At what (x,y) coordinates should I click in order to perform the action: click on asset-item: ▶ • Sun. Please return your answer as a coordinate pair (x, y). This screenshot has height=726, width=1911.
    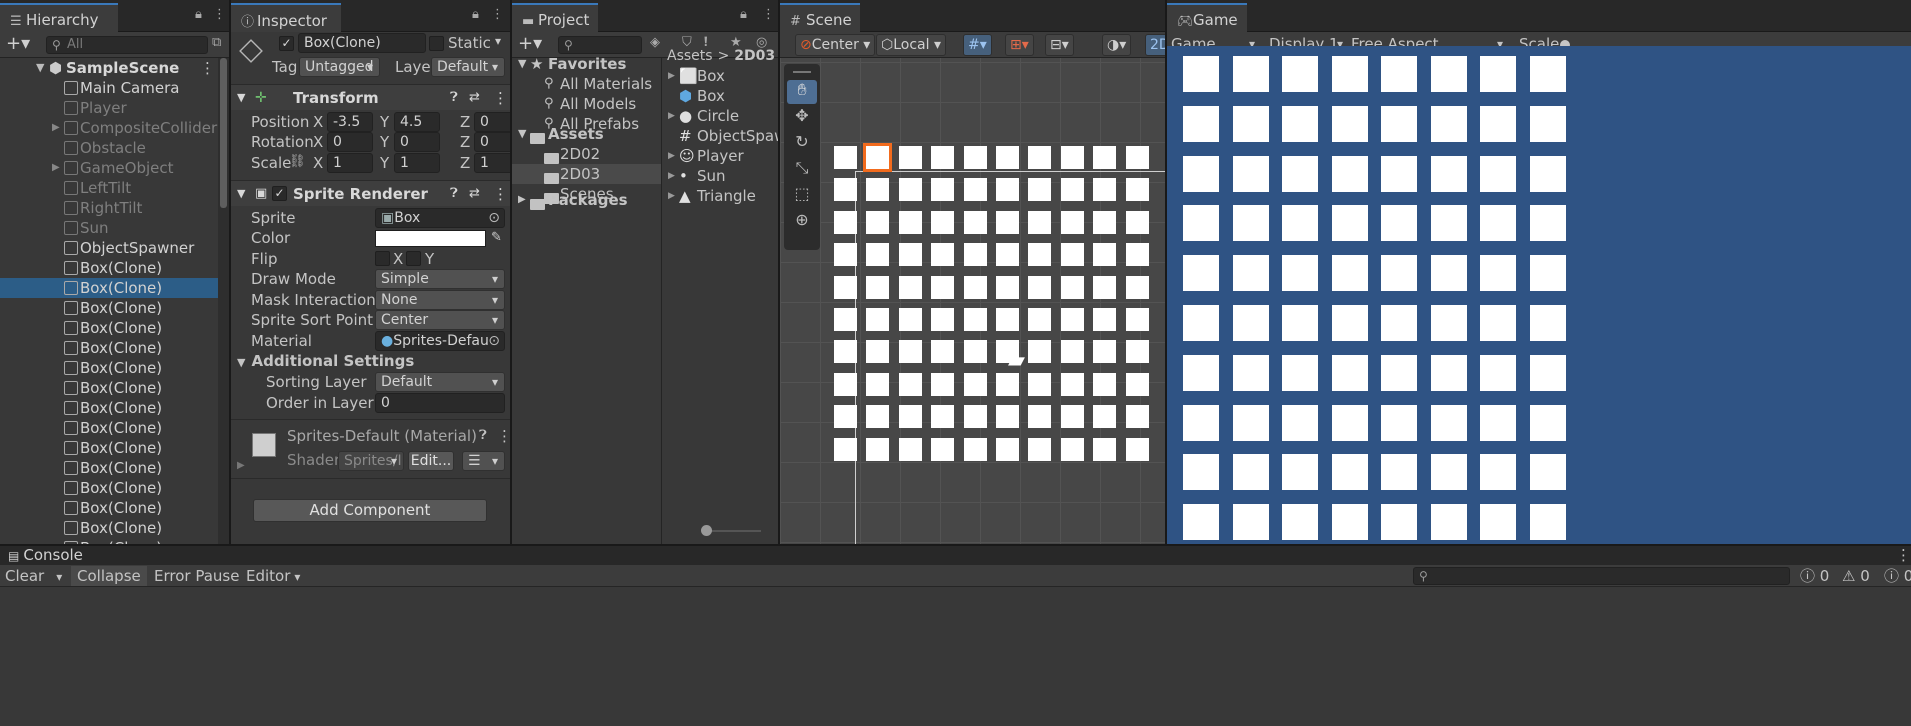
    Looking at the image, I should click on (720, 176).